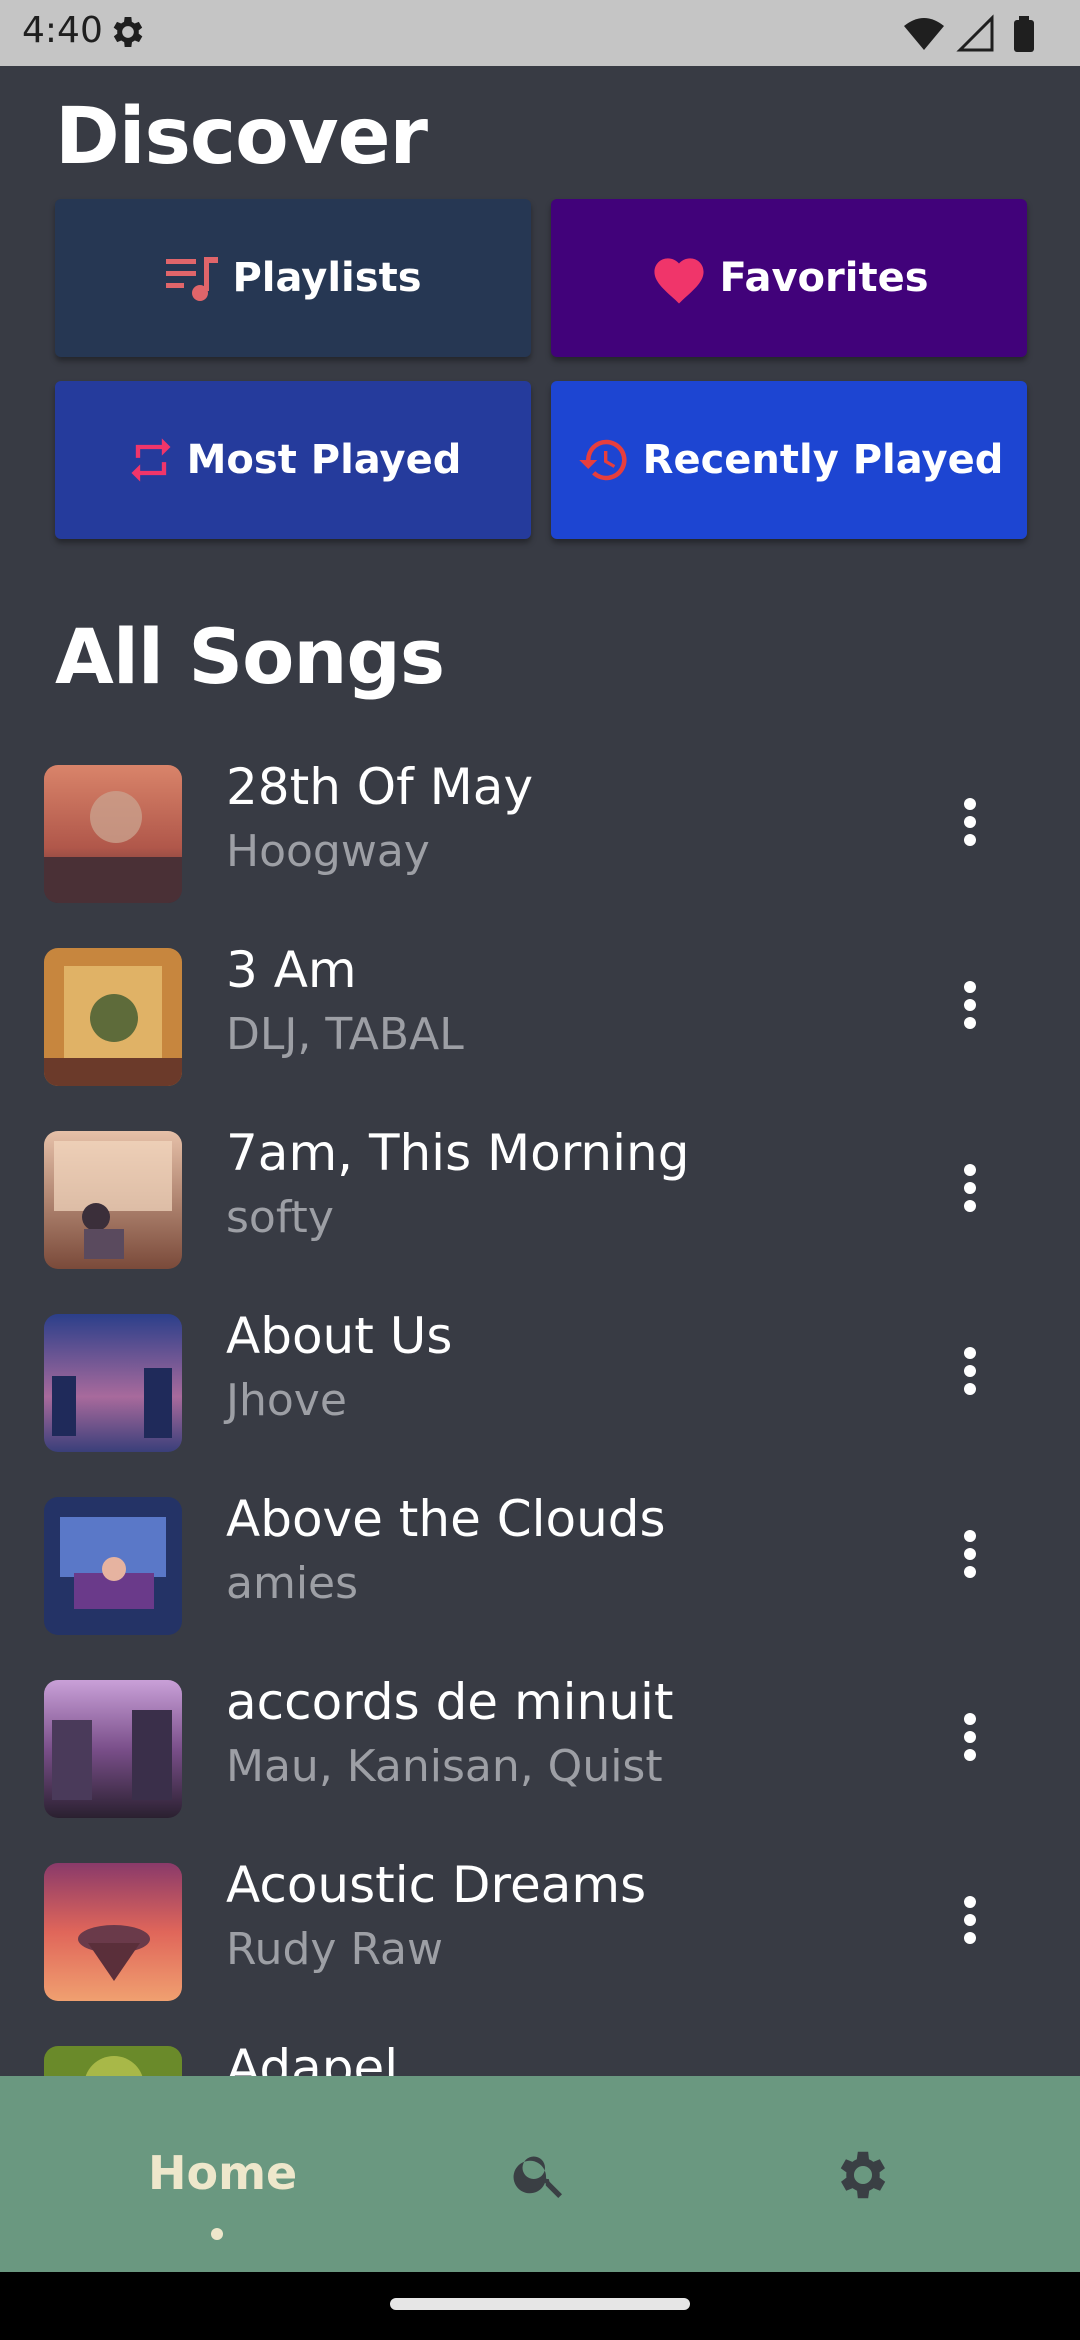 This screenshot has height=2340, width=1080. I want to click on most-played-button: Most Played, so click(293, 460).